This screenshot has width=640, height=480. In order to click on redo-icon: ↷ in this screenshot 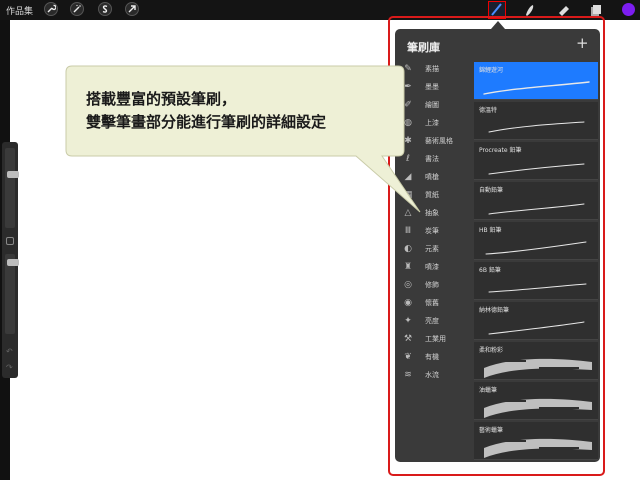, I will do `click(10, 368)`.